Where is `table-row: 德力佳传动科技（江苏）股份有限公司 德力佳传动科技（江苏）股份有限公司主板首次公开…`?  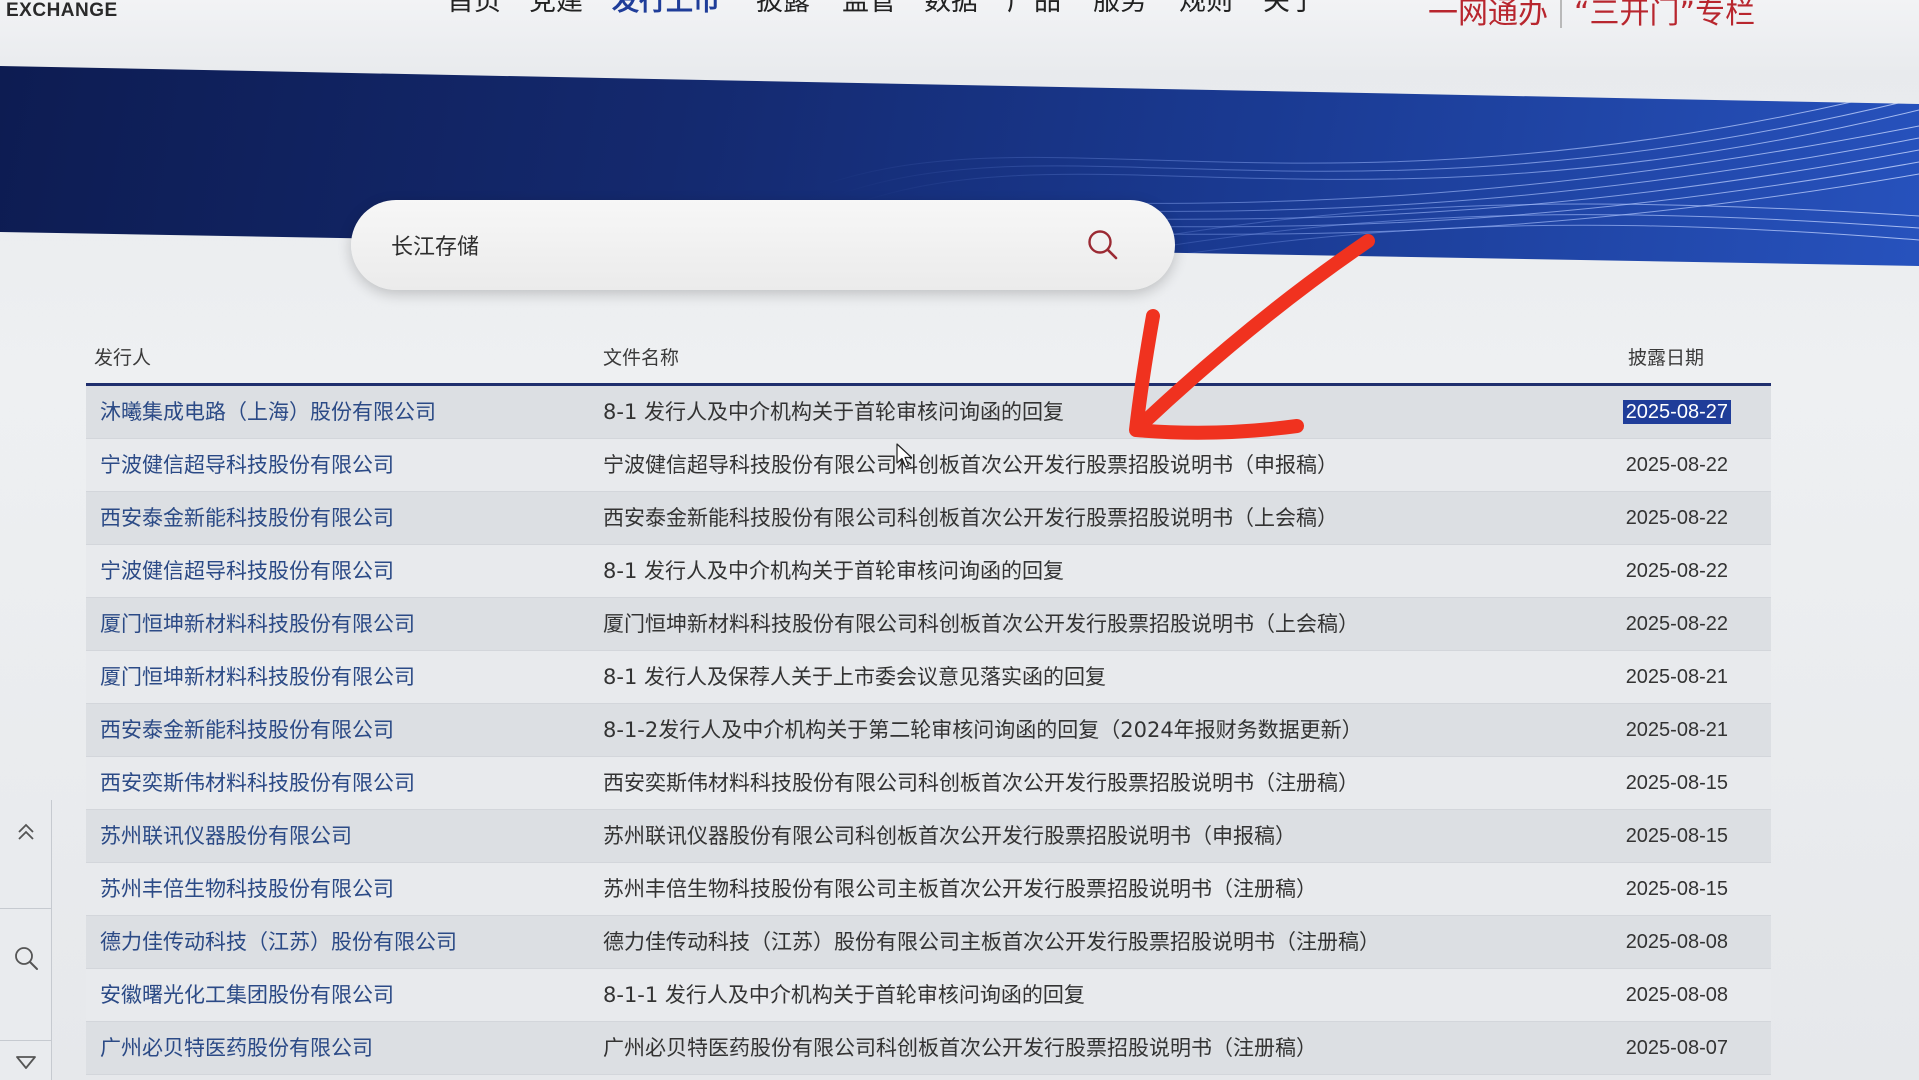 table-row: 德力佳传动科技（江苏）股份有限公司 德力佳传动科技（江苏）股份有限公司主板首次公开… is located at coordinates (928, 942).